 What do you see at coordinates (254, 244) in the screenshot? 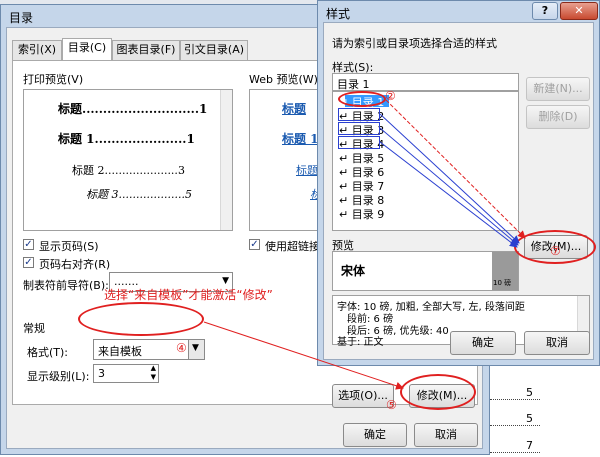
I see `use-hyperlinks-checkbox: ✓` at bounding box center [254, 244].